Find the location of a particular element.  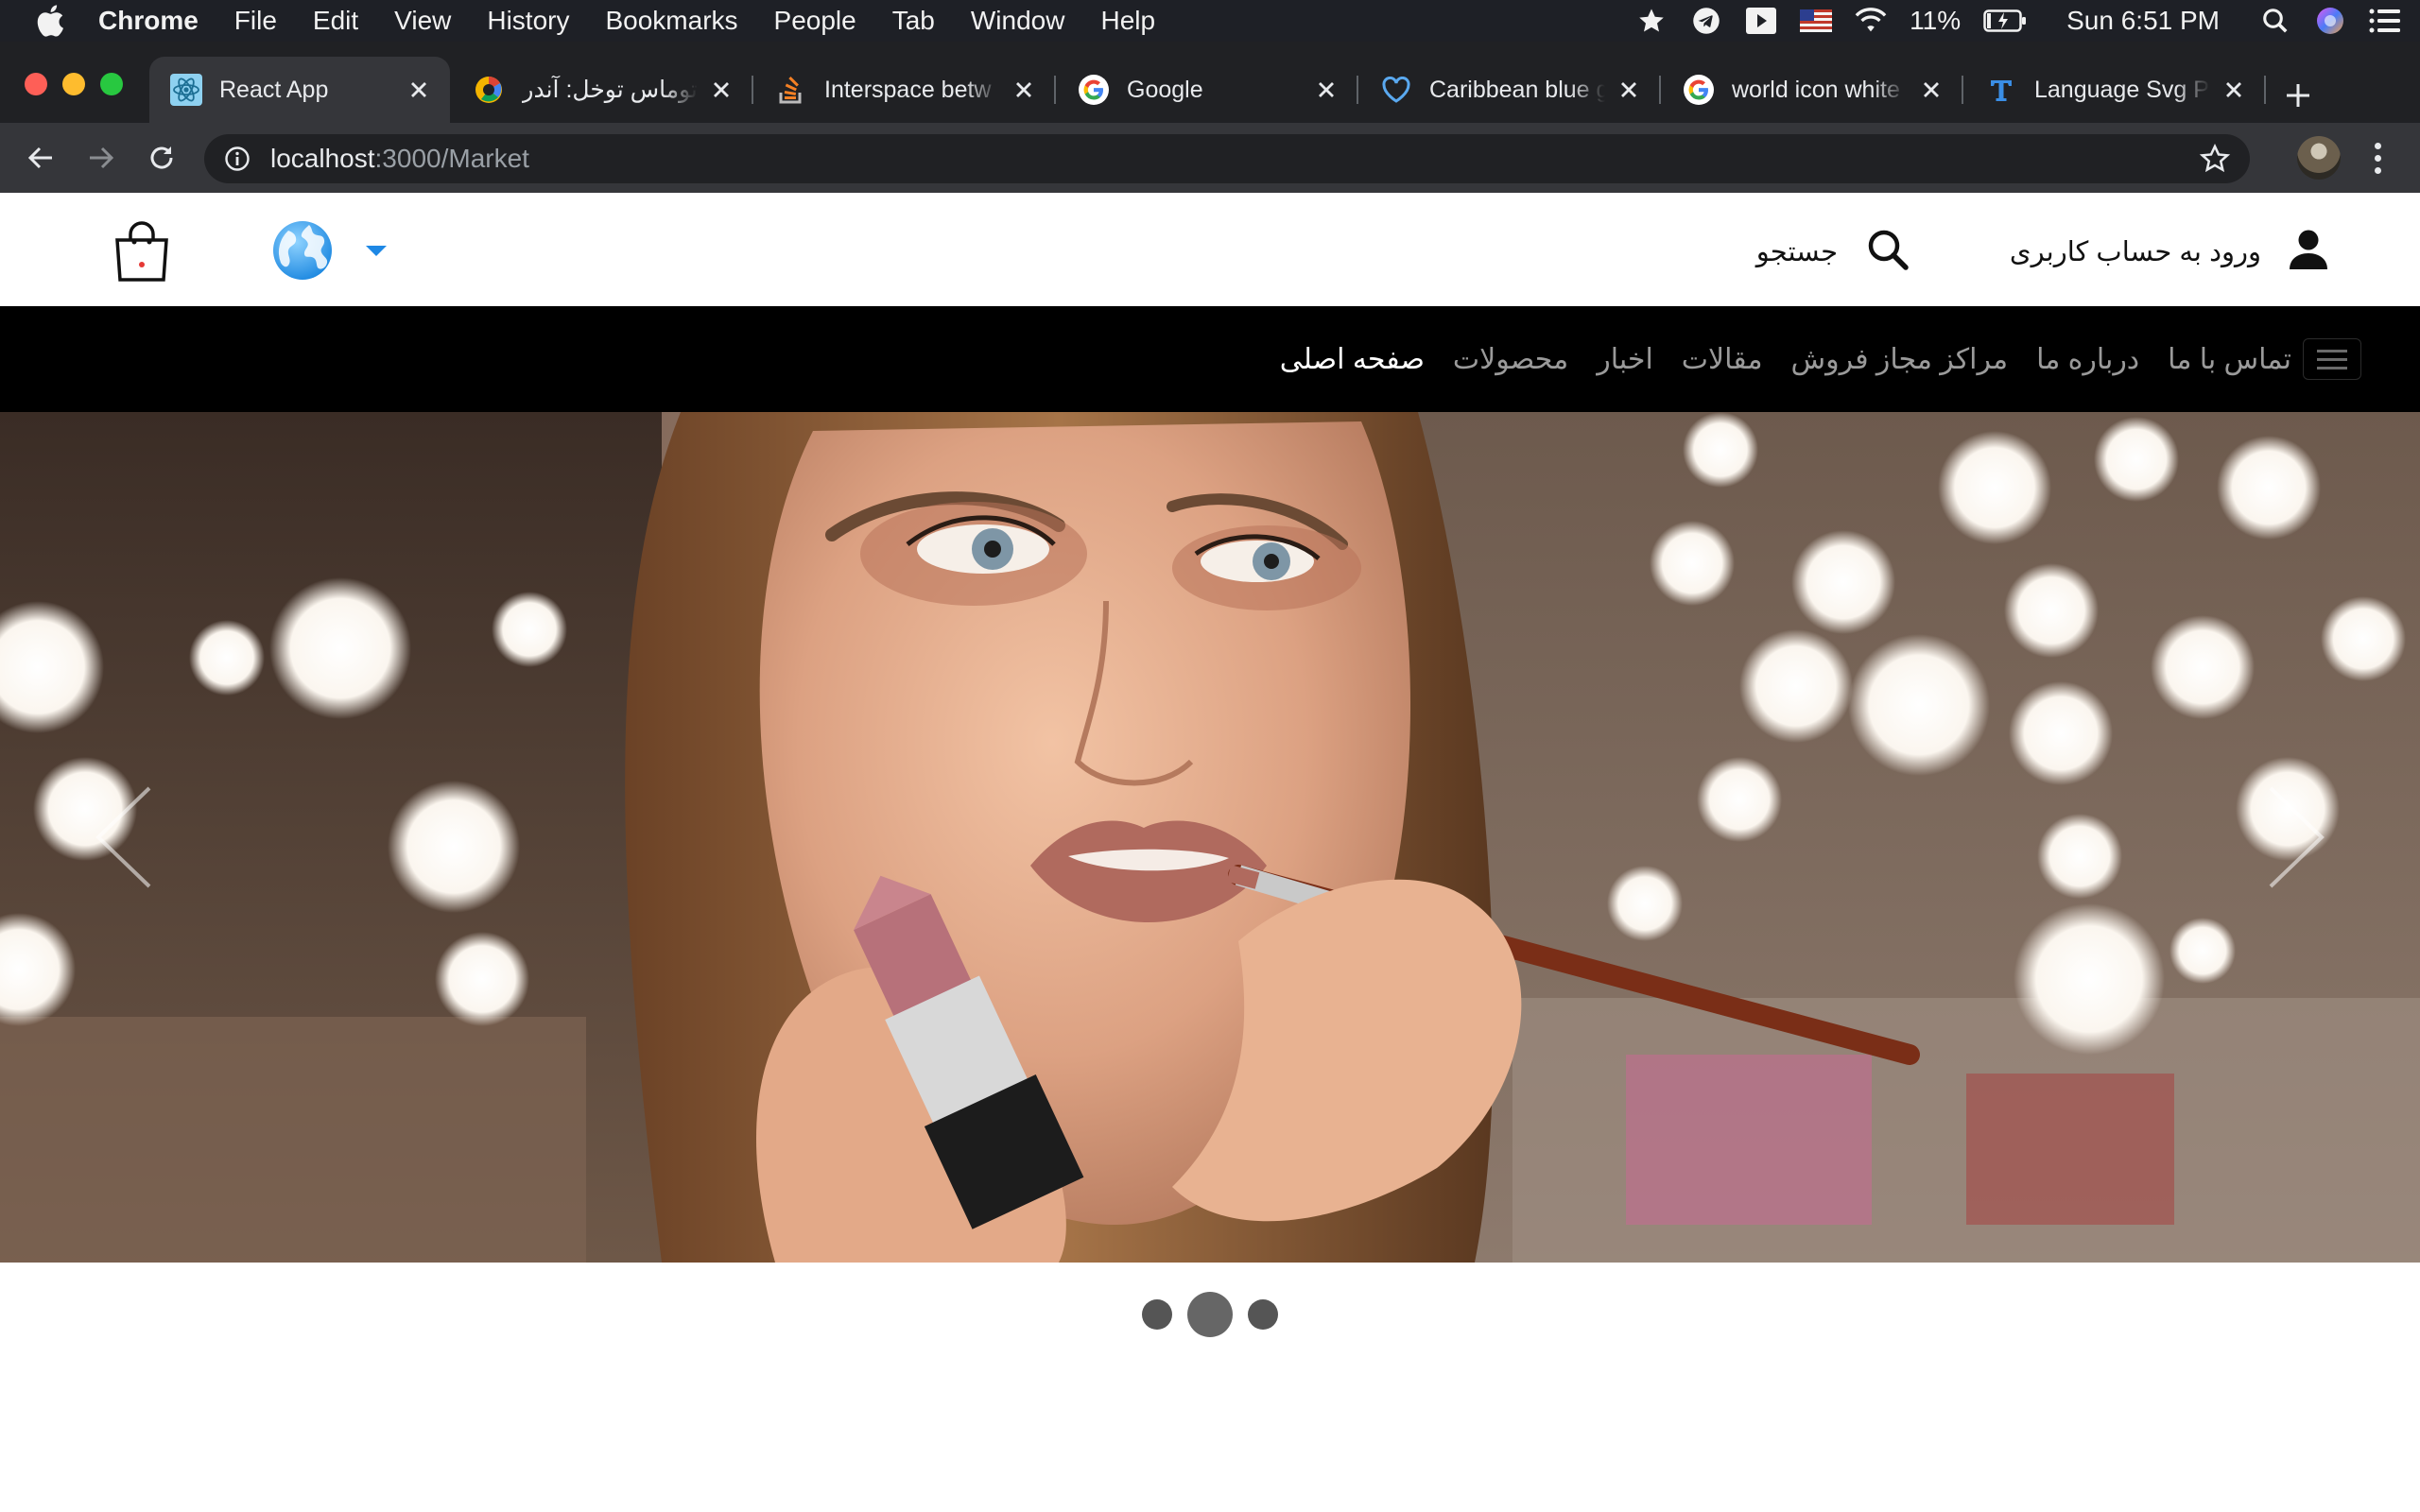

menu-window: Window is located at coordinates (1018, 21).